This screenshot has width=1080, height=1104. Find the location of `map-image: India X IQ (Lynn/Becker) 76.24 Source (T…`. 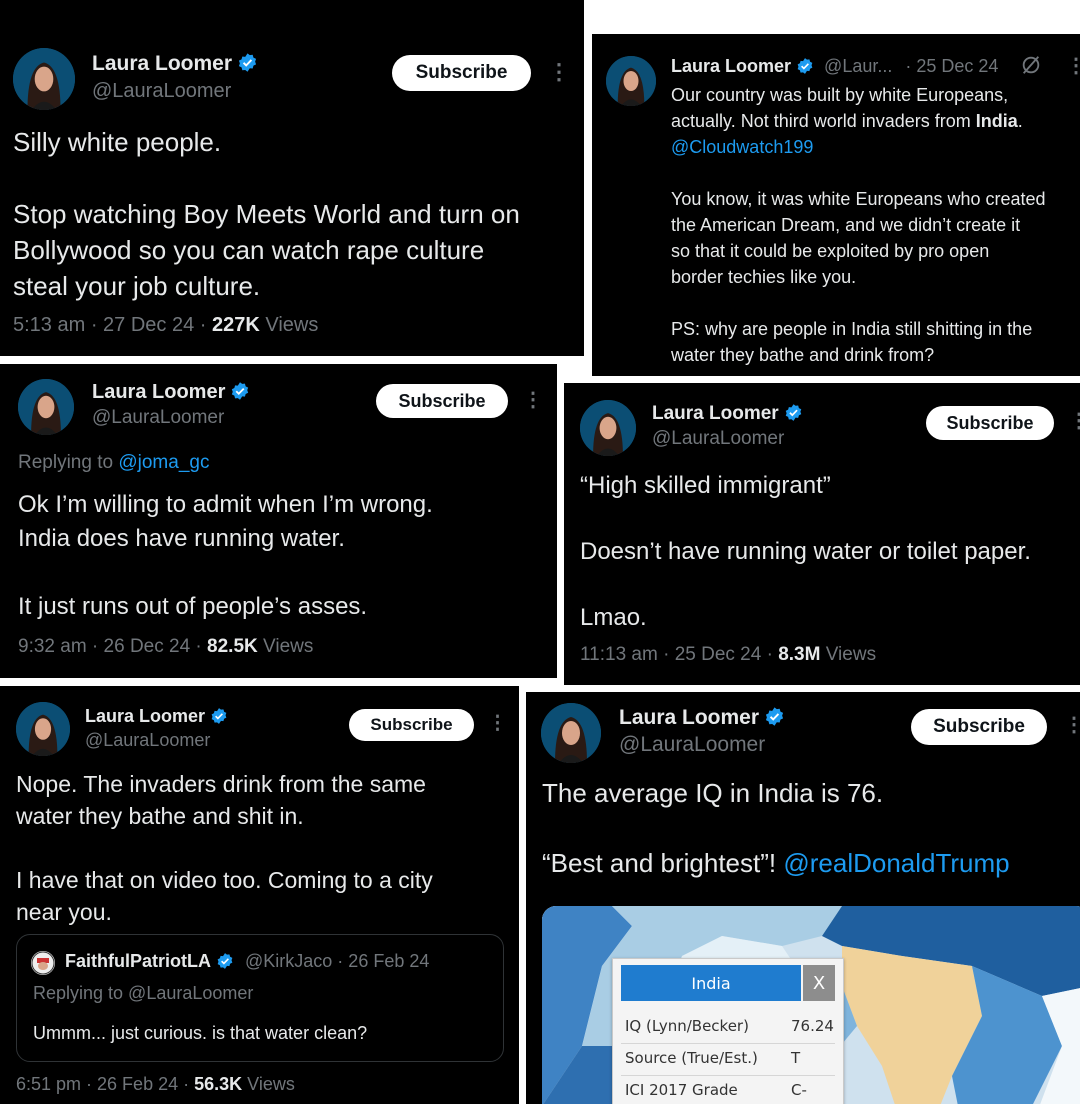

map-image: India X IQ (Lynn/Becker) 76.24 Source (T… is located at coordinates (811, 1005).